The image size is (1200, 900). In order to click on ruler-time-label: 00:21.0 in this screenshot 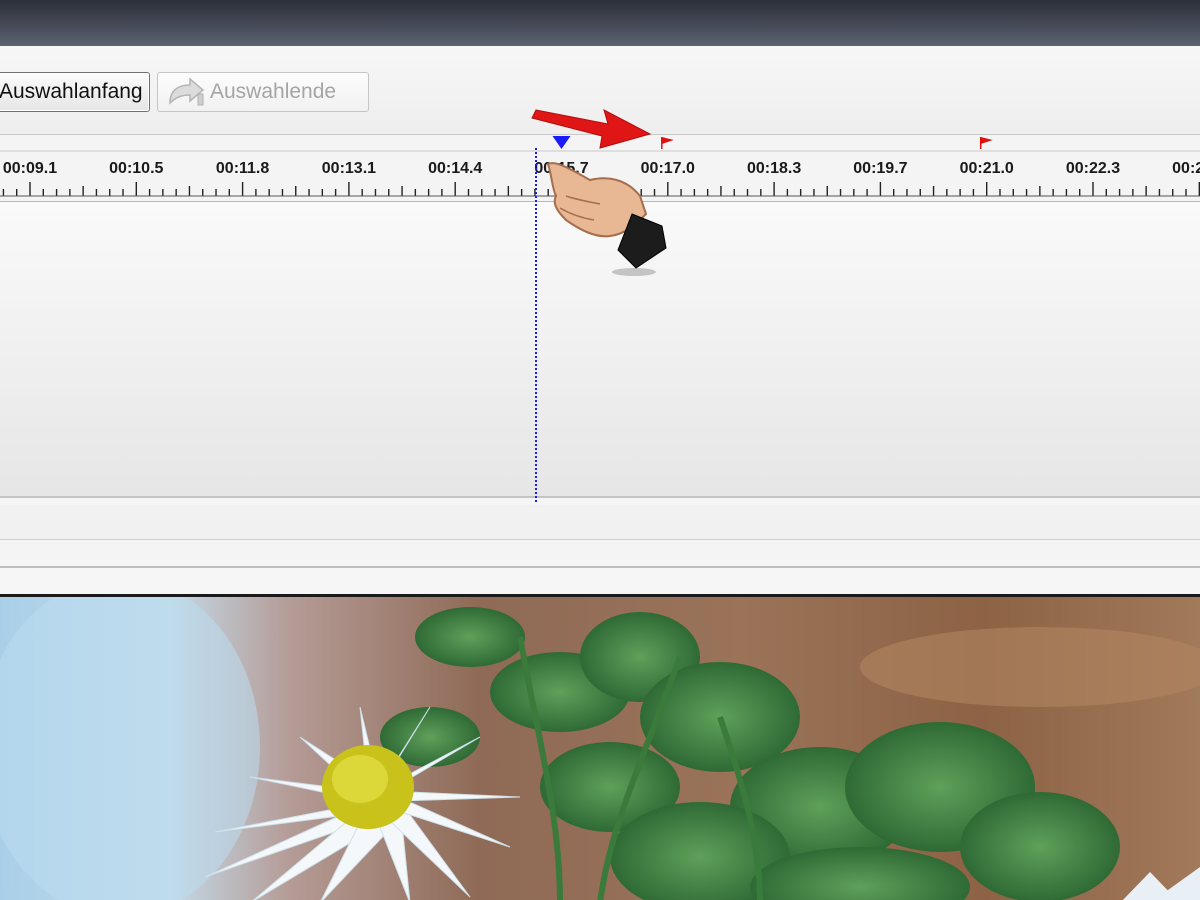, I will do `click(987, 168)`.